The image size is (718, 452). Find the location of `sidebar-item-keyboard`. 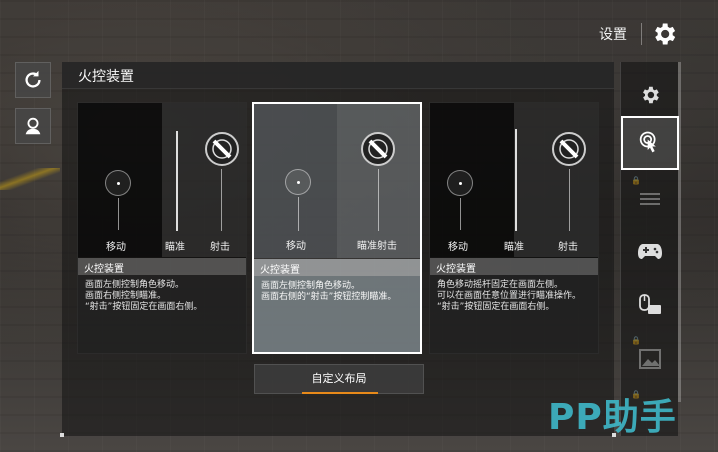

sidebar-item-keyboard is located at coordinates (650, 305).